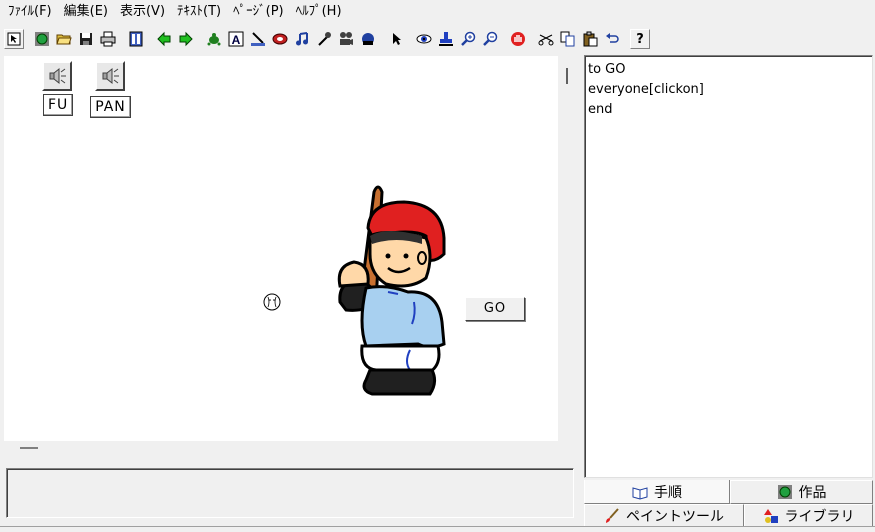  What do you see at coordinates (424, 39) in the screenshot?
I see `eye-icon` at bounding box center [424, 39].